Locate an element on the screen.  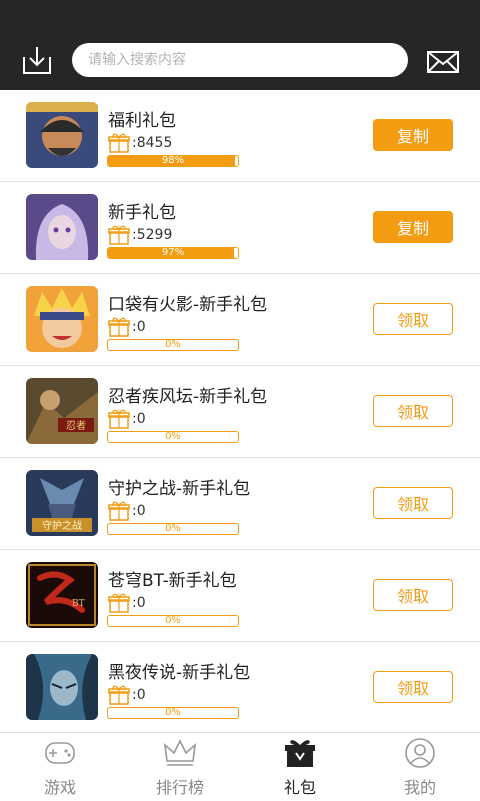
gift-item: BT 苍穹BT-新手礼包 :0 0% 领取 is located at coordinates (240, 596).